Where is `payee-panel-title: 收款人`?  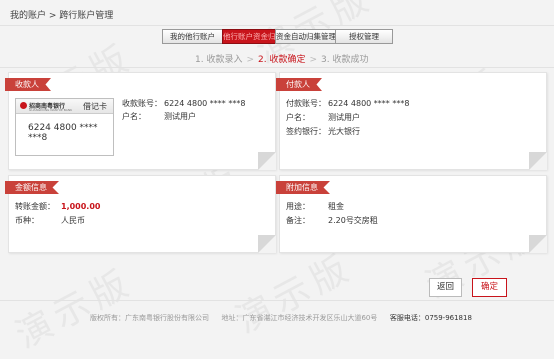
payee-panel-title: 收款人 is located at coordinates (28, 84).